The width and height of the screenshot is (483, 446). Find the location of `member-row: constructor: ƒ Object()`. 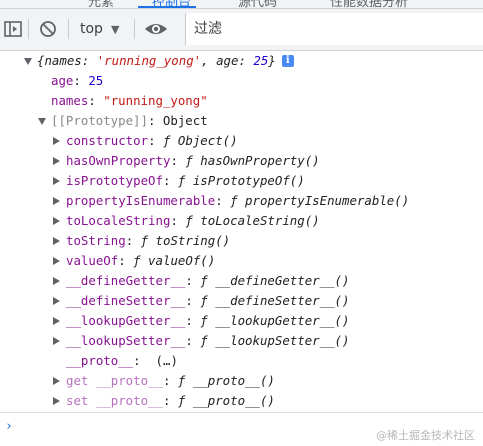

member-row: constructor: ƒ Object() is located at coordinates (145, 141).